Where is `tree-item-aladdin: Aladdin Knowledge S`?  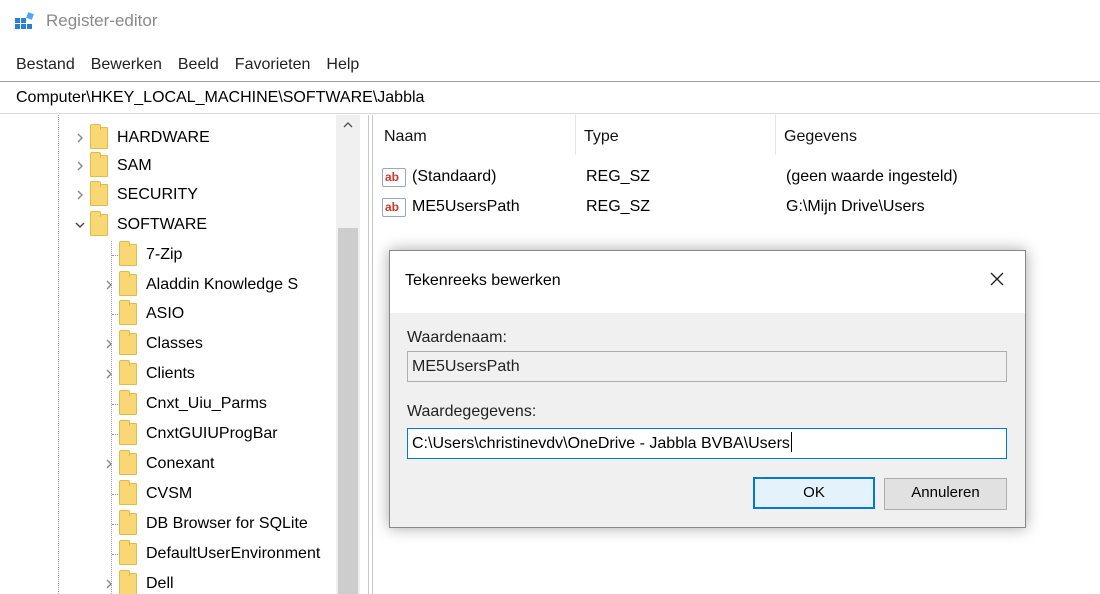 tree-item-aladdin: Aladdin Knowledge S is located at coordinates (198, 285).